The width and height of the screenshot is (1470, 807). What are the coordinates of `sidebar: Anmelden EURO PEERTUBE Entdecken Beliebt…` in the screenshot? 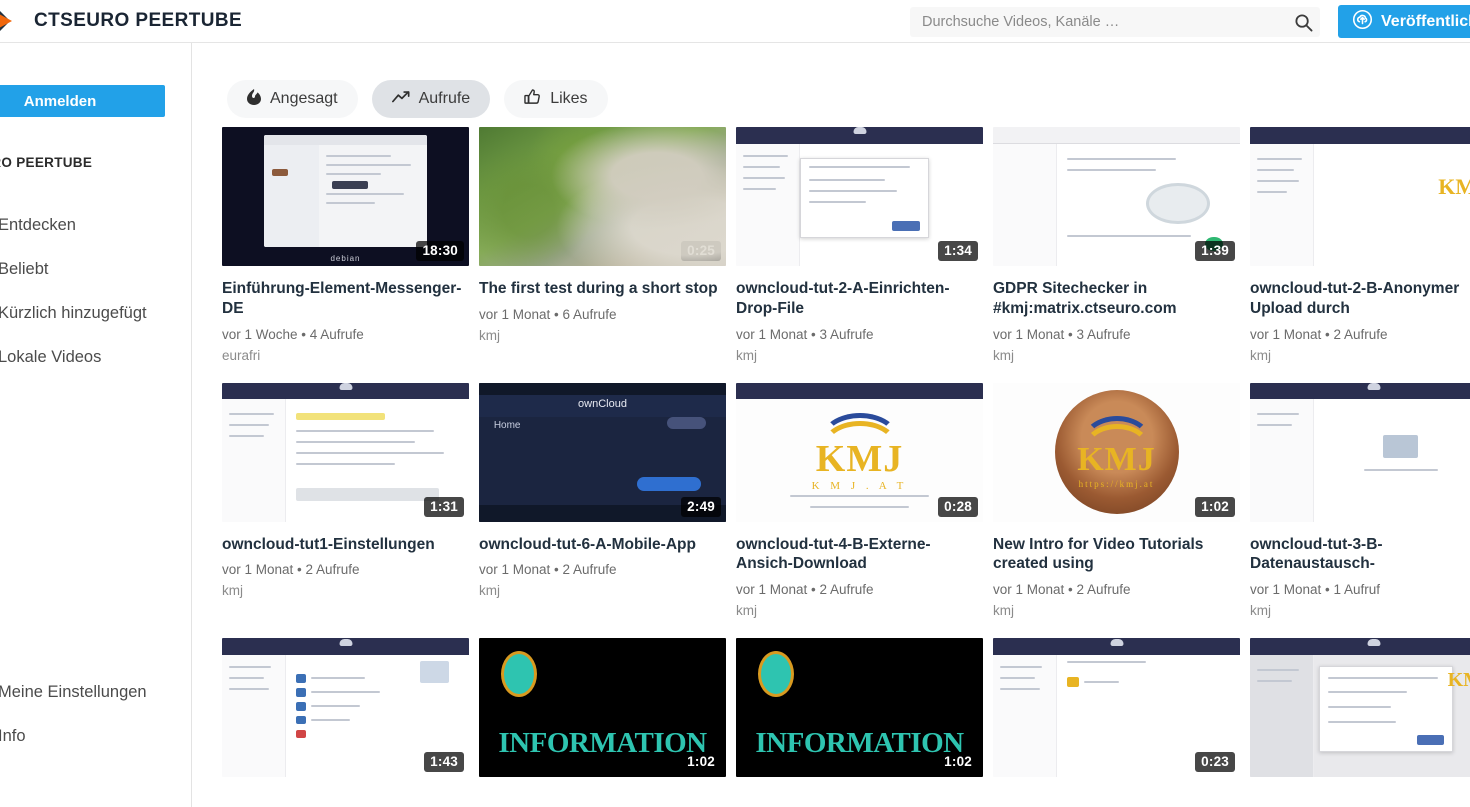 It's located at (96, 425).